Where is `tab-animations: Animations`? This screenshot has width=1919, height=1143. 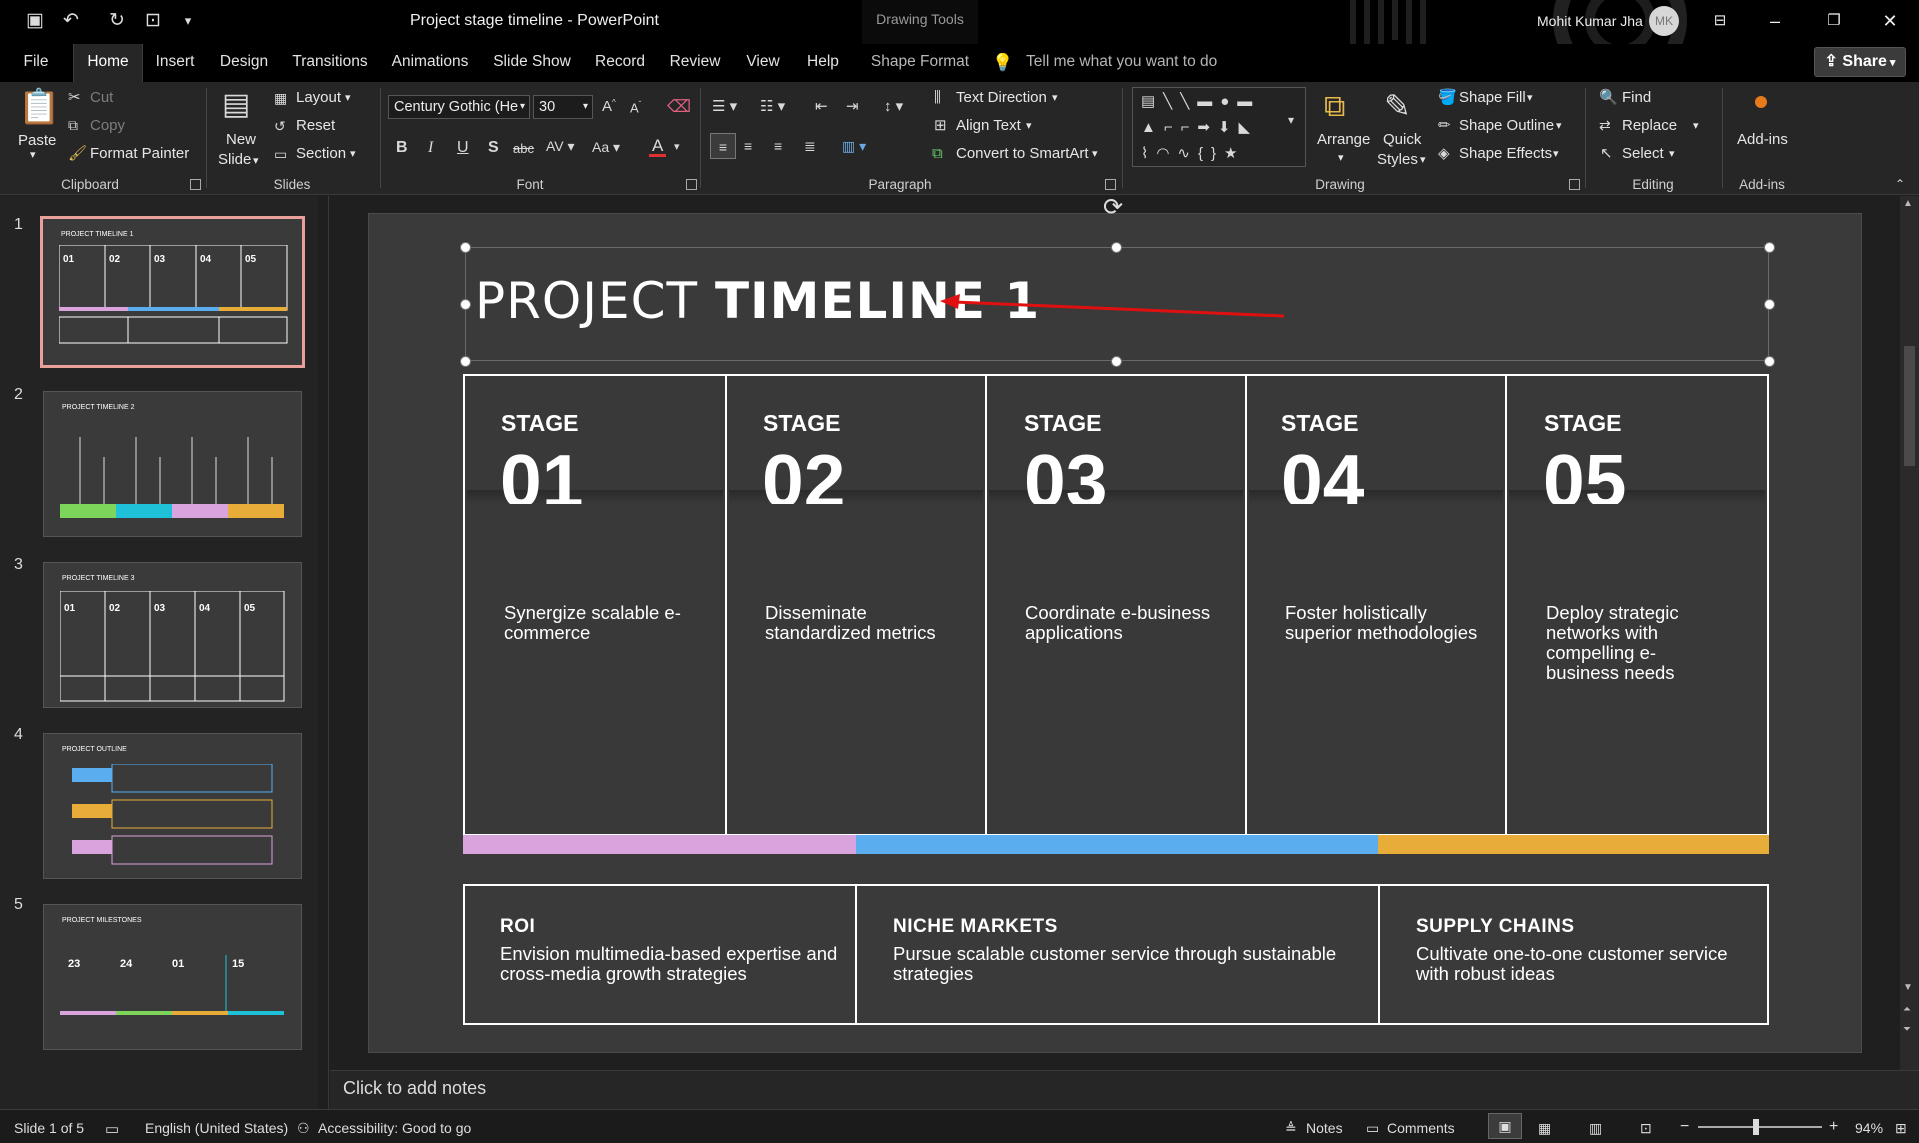 tab-animations: Animations is located at coordinates (430, 63).